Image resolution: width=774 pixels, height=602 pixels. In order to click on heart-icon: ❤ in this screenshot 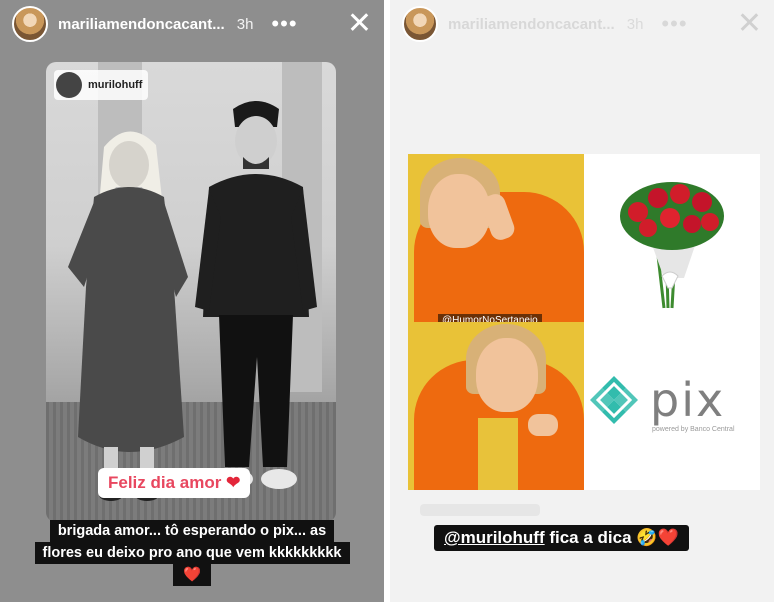, I will do `click(233, 482)`.